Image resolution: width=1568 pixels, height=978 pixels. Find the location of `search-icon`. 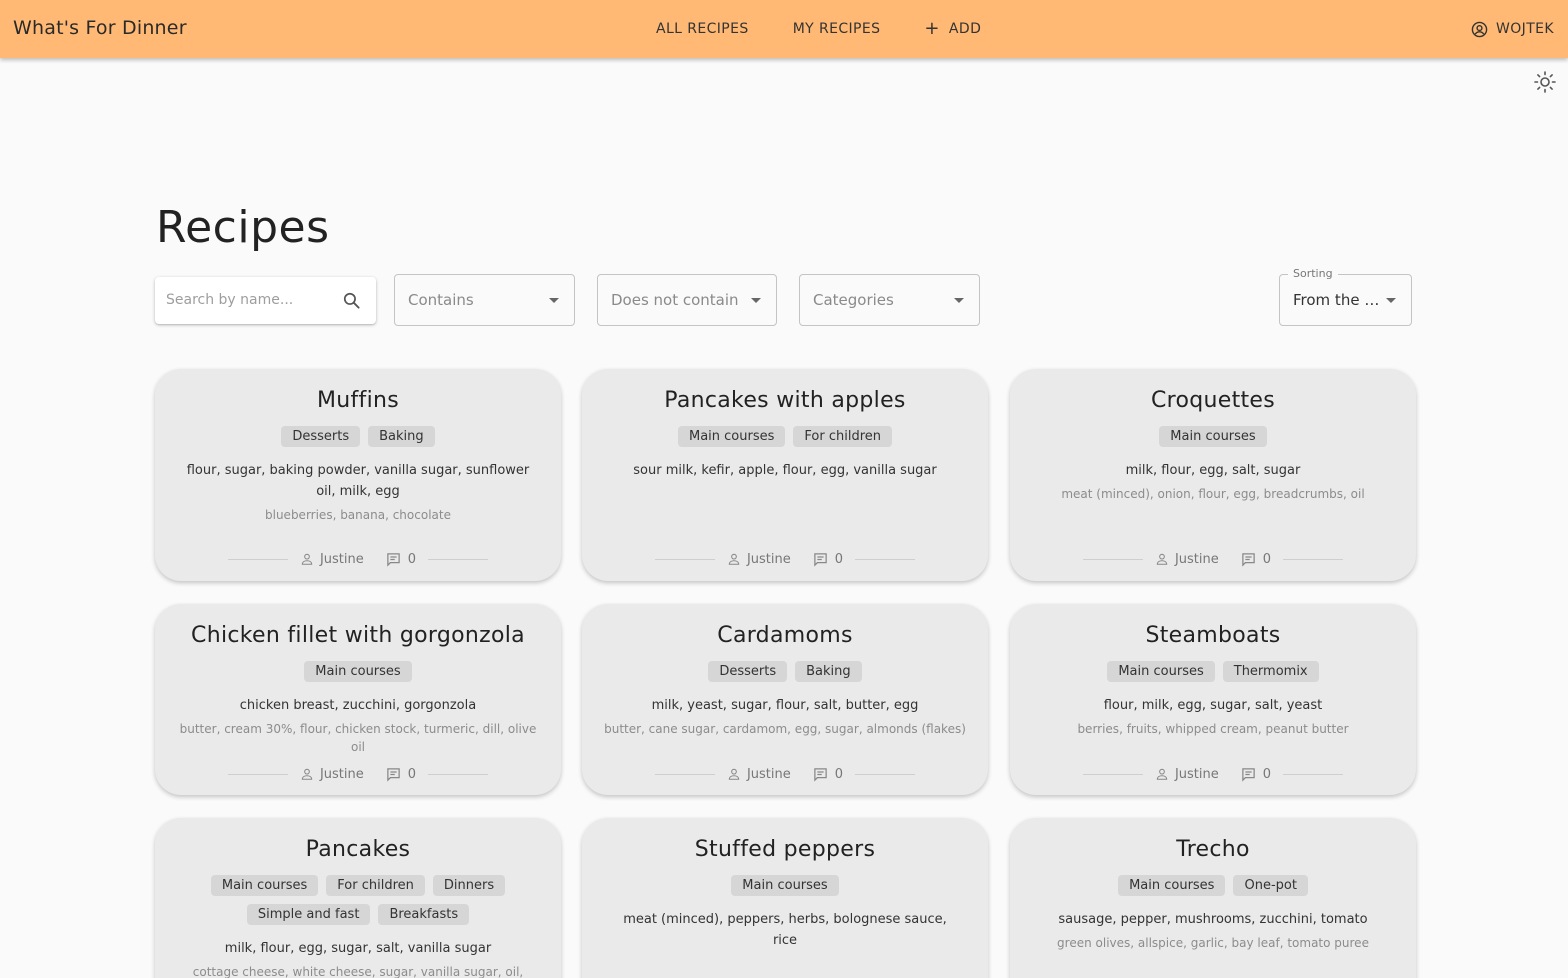

search-icon is located at coordinates (351, 300).